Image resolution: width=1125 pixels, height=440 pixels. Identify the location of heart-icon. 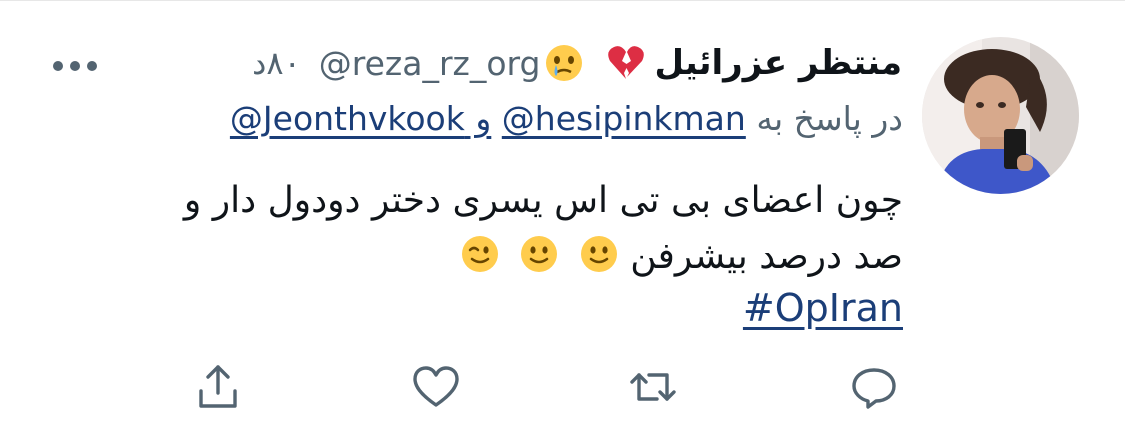
(436, 387).